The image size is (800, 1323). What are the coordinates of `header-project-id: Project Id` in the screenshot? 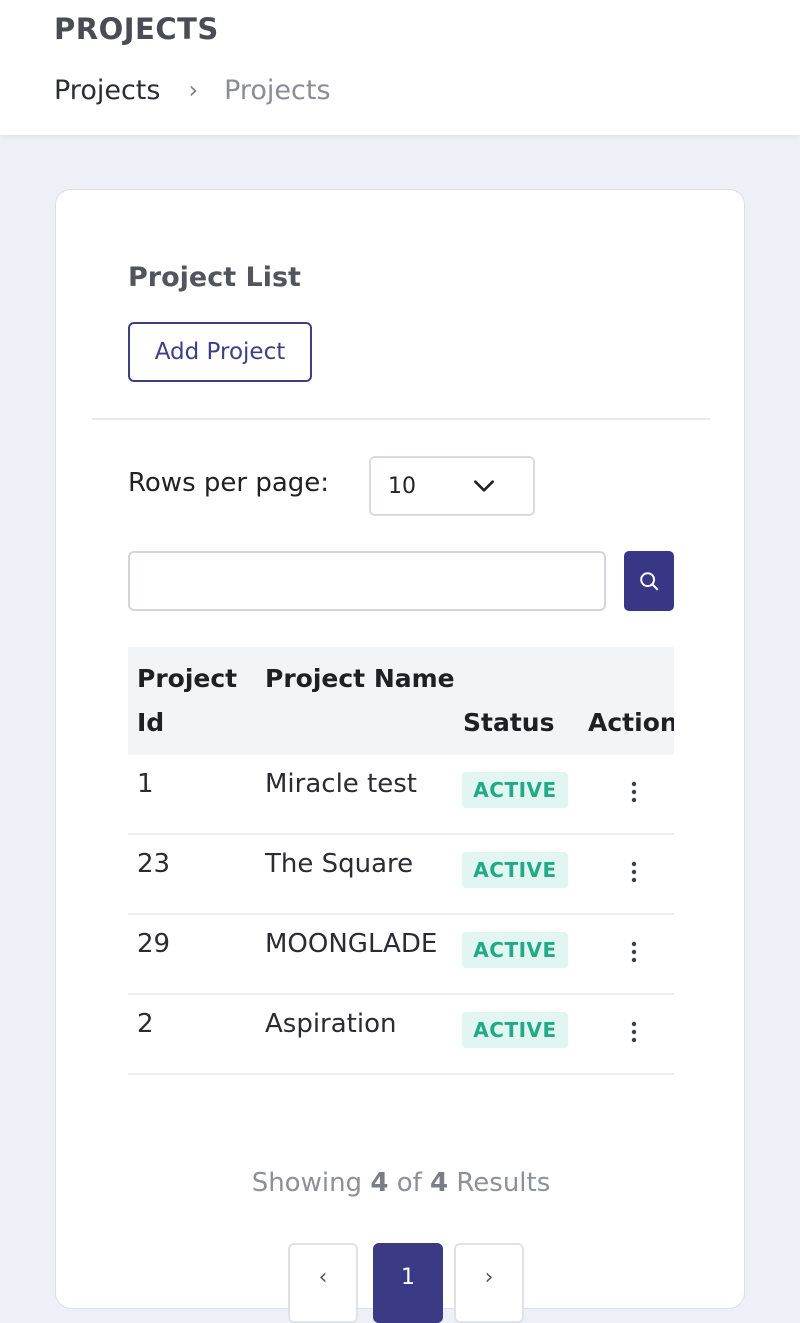 It's located at (197, 701).